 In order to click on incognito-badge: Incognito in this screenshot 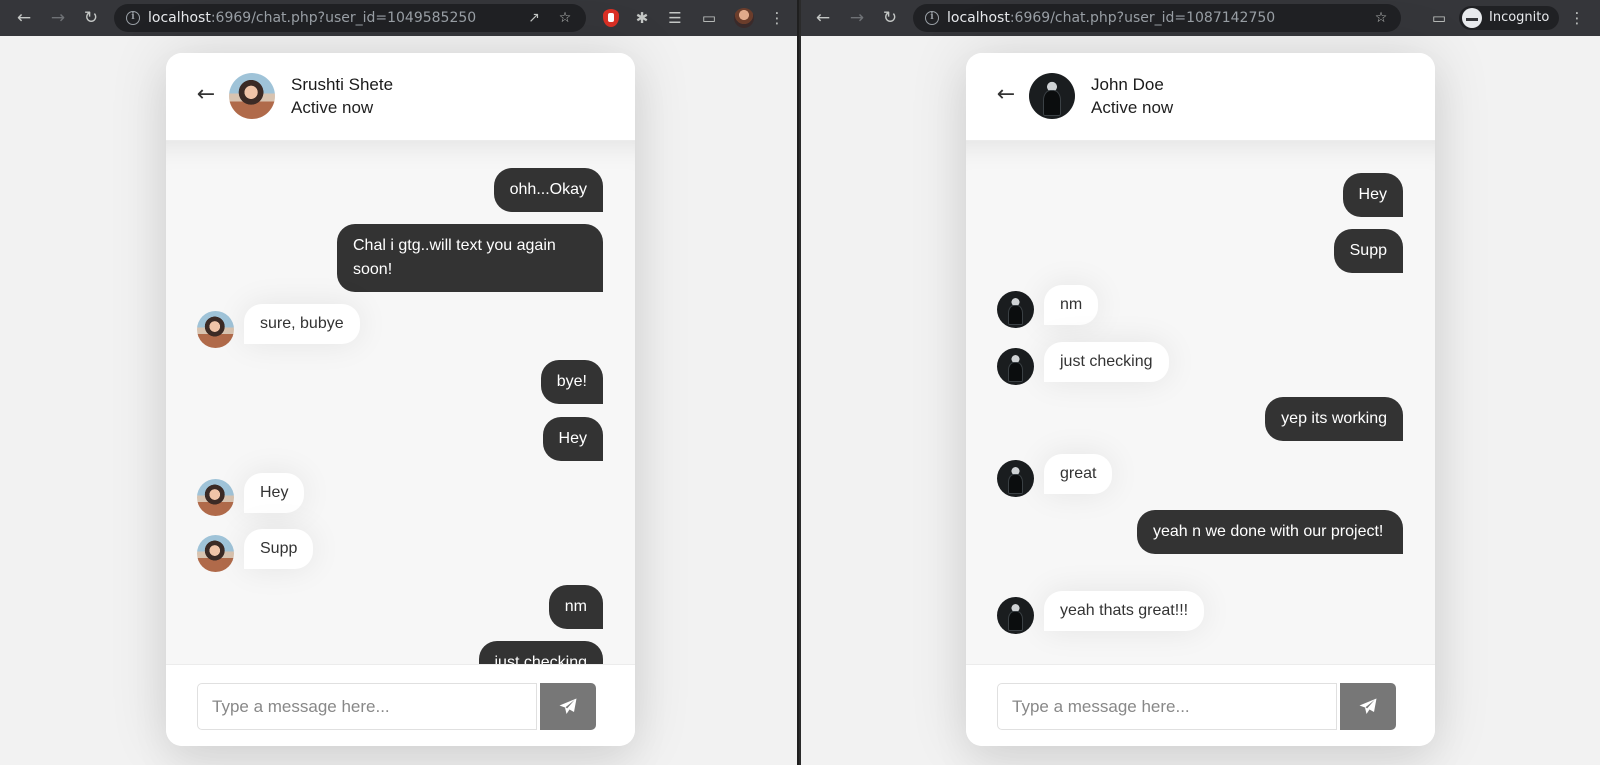, I will do `click(1509, 18)`.